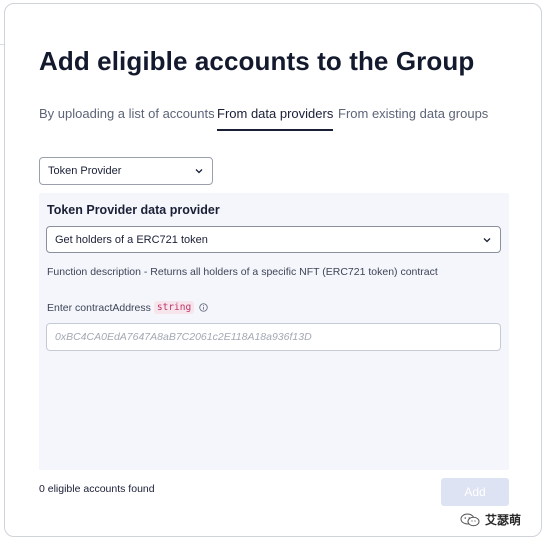 The image size is (548, 544). Describe the element at coordinates (275, 130) in the screenshot. I see `active-tab-indicator` at that location.